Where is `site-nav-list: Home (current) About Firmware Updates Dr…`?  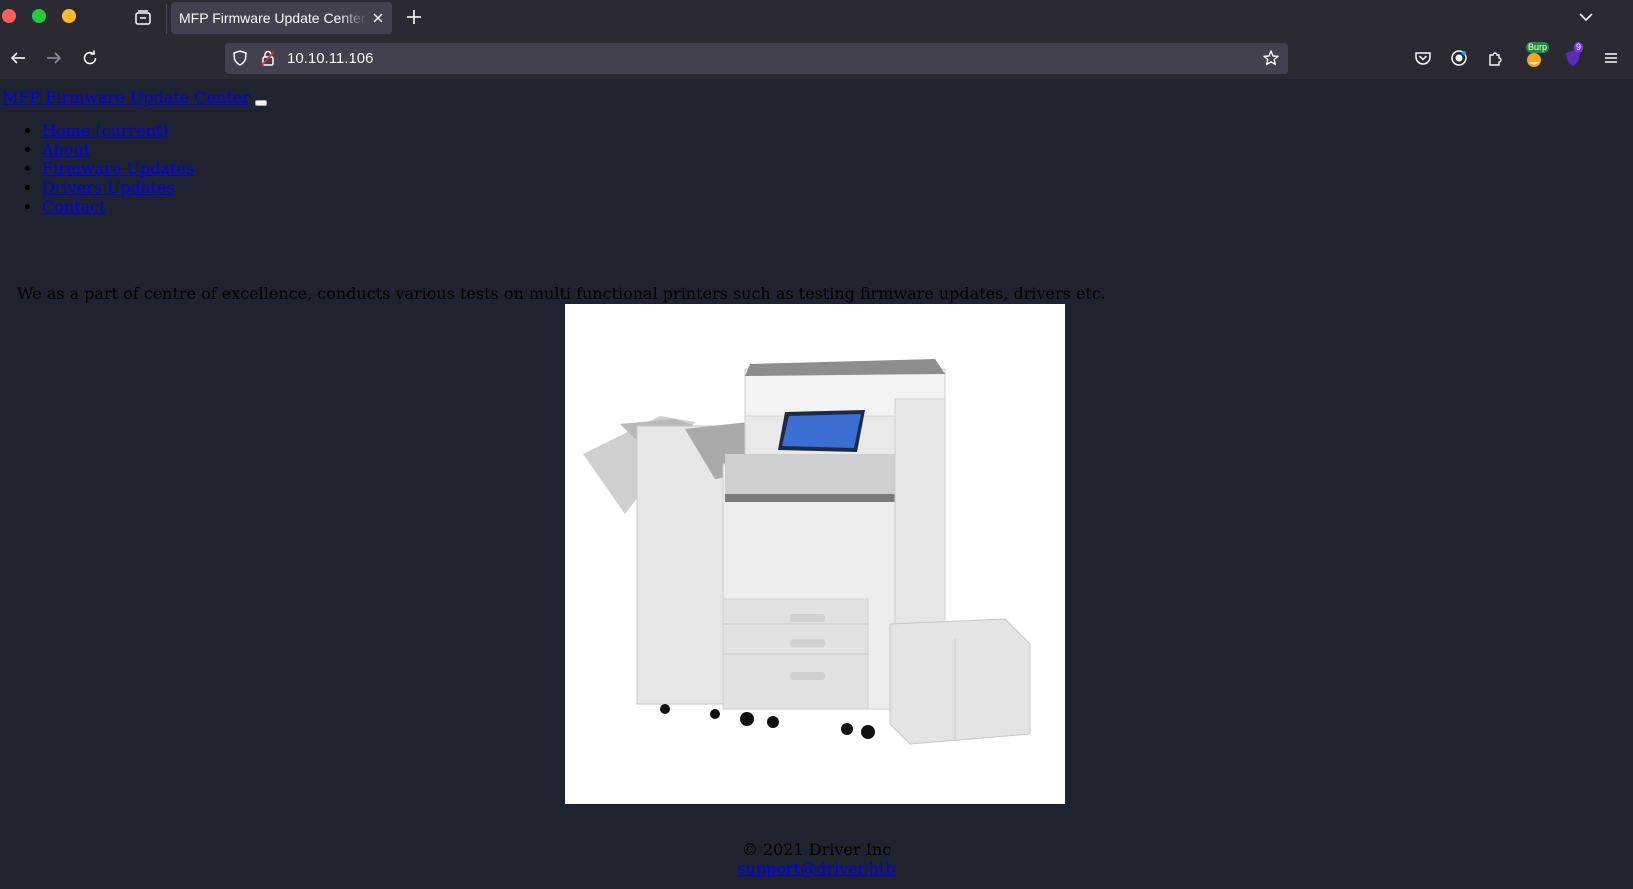 site-nav-list: Home (current) About Firmware Updates Dr… is located at coordinates (97, 168).